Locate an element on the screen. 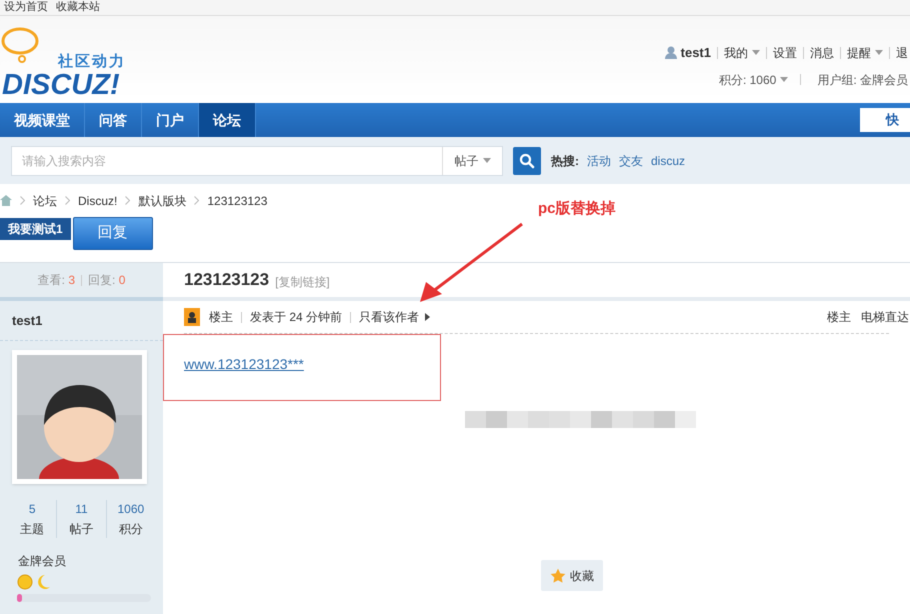 The height and width of the screenshot is (614, 910). search-icon is located at coordinates (527, 160).